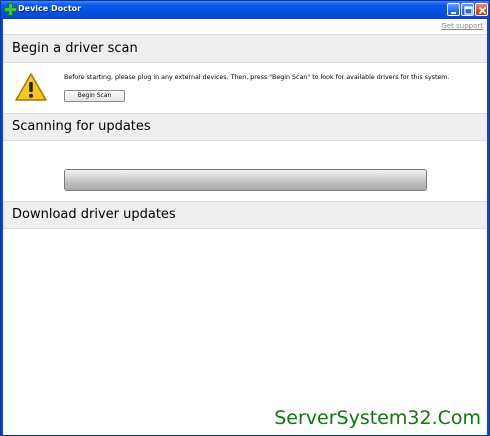 This screenshot has width=490, height=436. I want to click on title-bar: Device Doctor, so click(245, 10).